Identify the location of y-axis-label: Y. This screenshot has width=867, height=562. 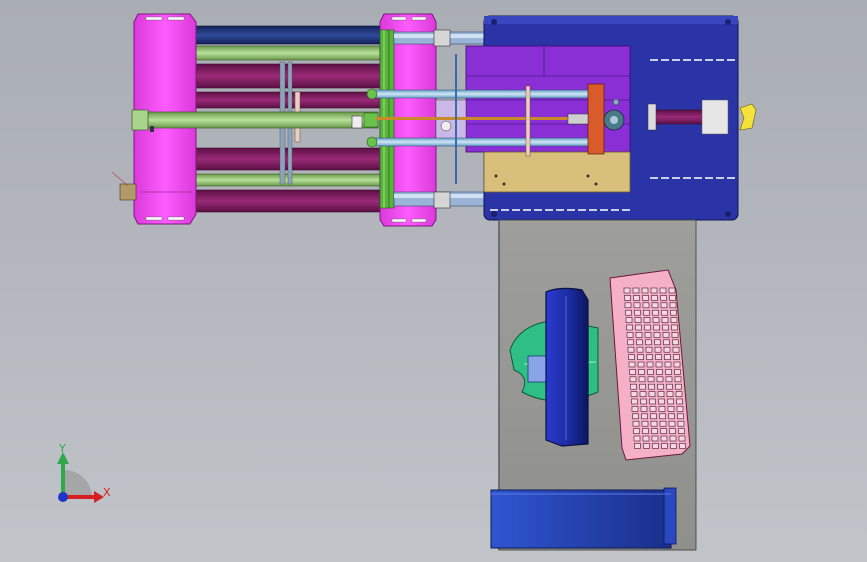
(62, 448).